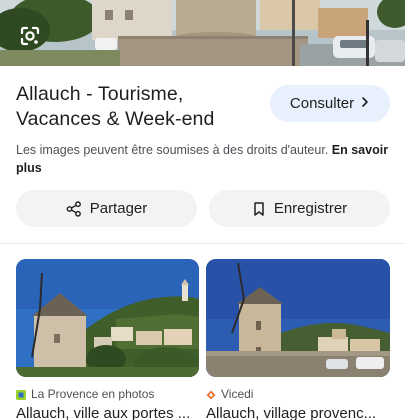 This screenshot has height=420, width=405. Describe the element at coordinates (322, 103) in the screenshot. I see `consult-button-label: Consulter` at that location.